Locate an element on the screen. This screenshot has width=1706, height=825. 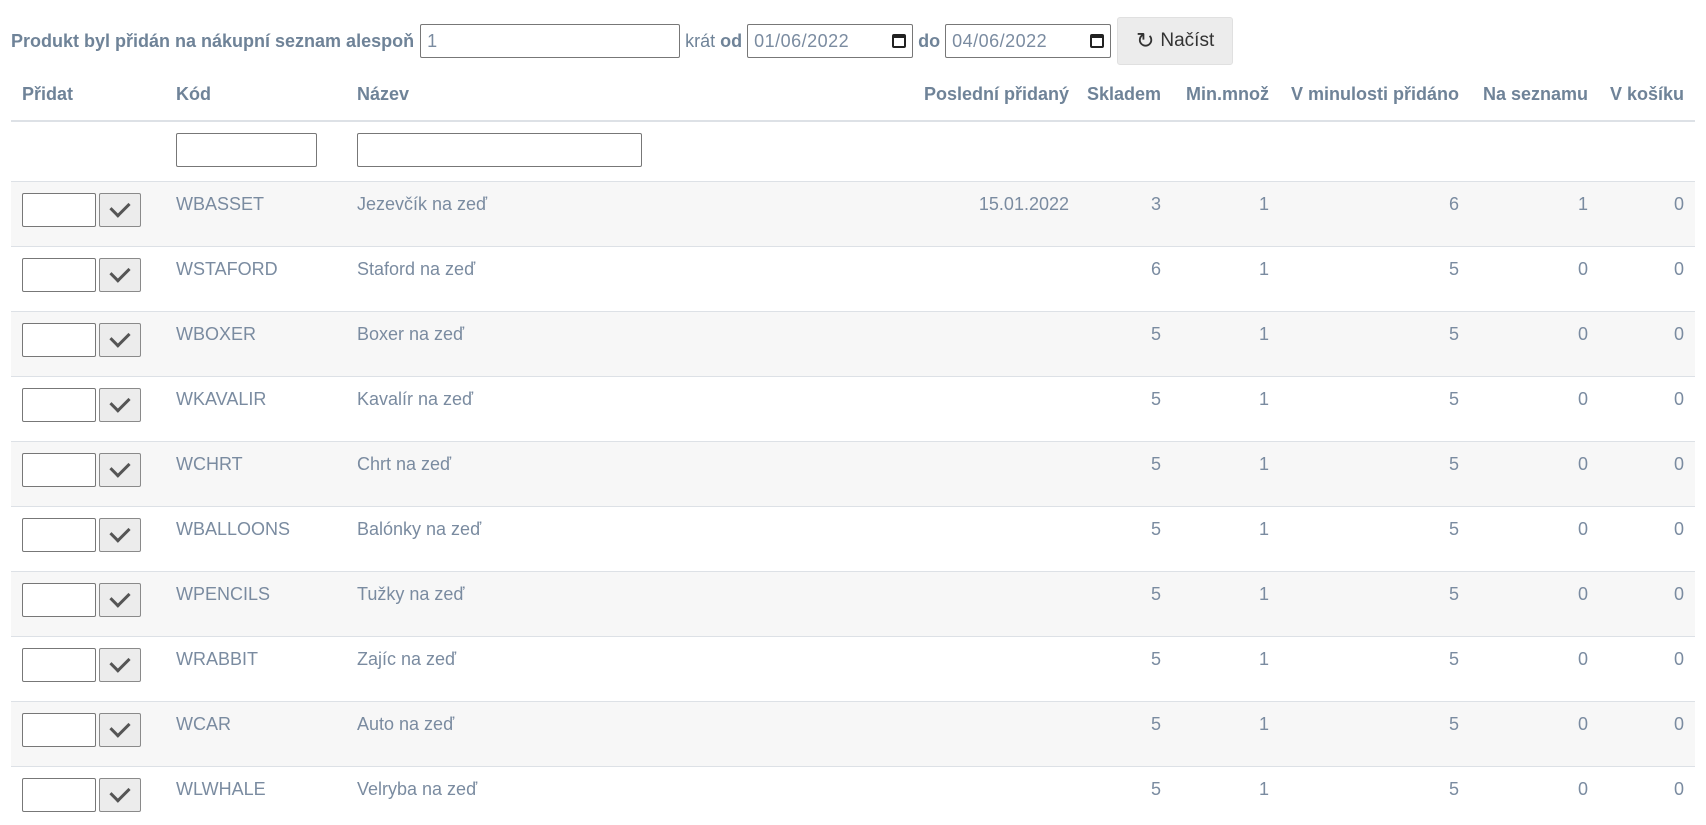
code-filter-input is located at coordinates (246, 150).